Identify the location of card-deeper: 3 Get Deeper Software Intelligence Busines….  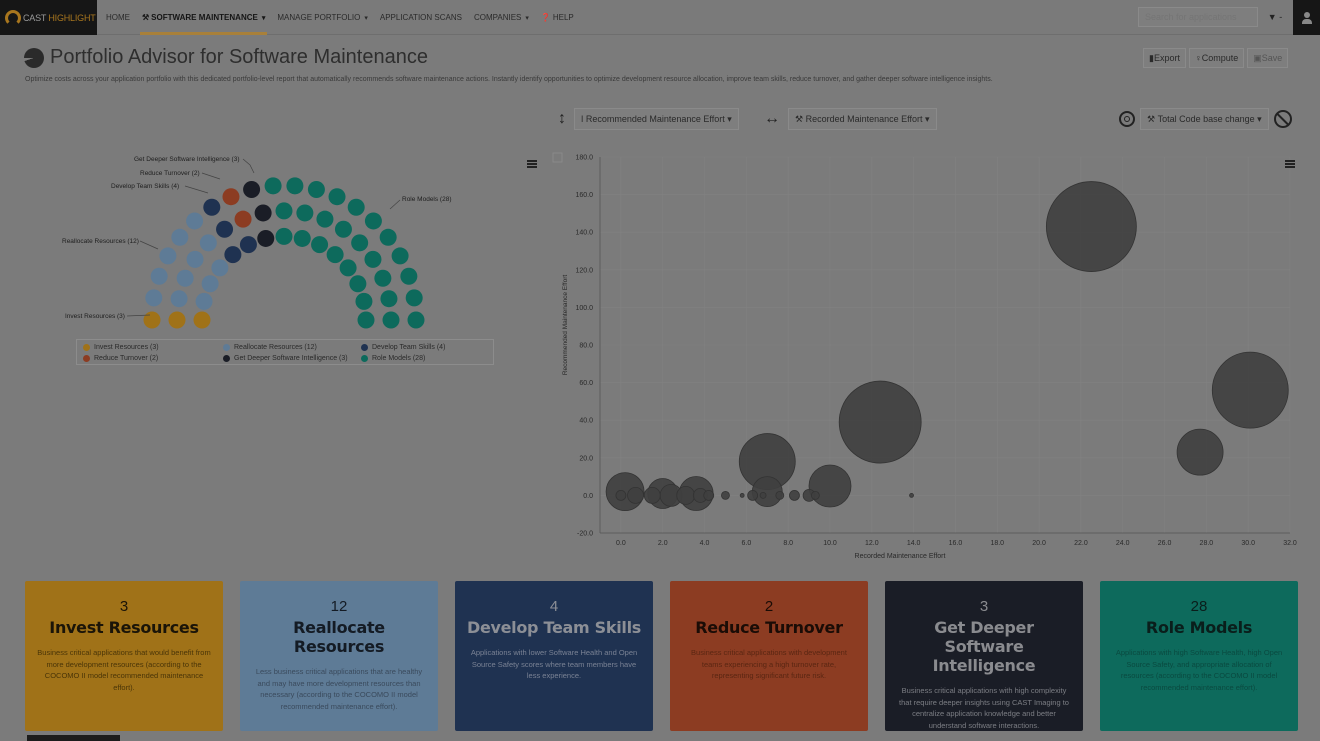
(984, 656).